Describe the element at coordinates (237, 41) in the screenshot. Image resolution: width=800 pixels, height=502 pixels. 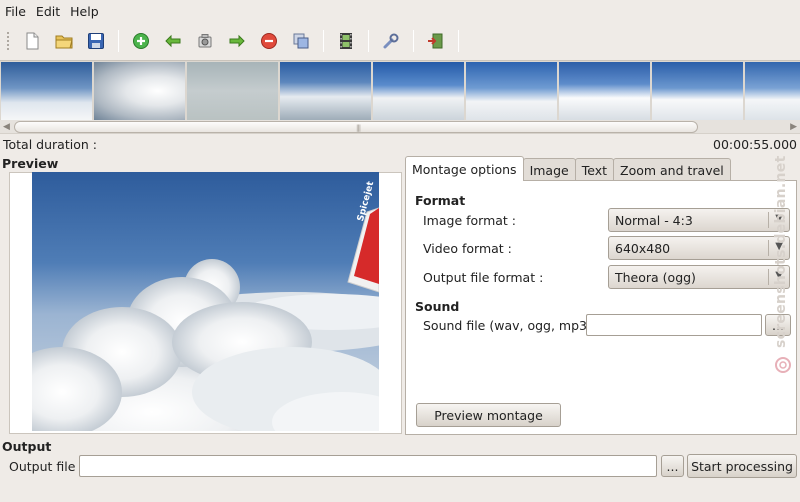
I see `forward-arrow-icon` at that location.